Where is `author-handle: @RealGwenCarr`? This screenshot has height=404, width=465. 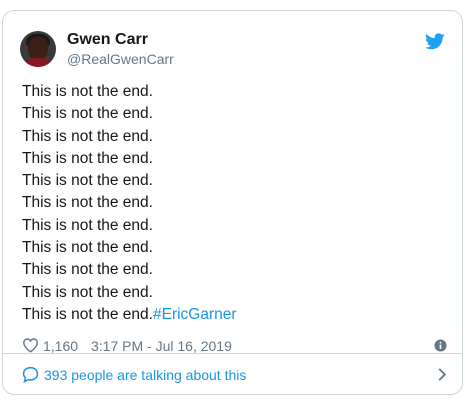 author-handle: @RealGwenCarr is located at coordinates (120, 59).